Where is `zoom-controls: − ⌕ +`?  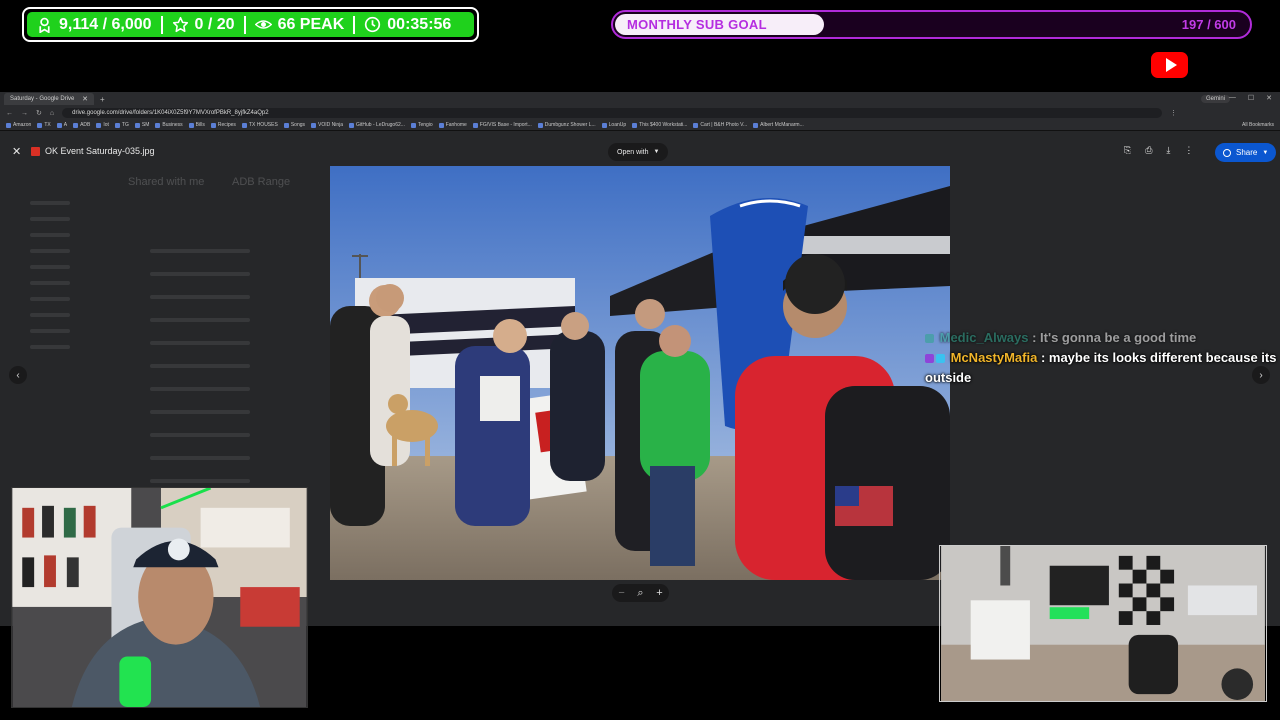
zoom-controls: − ⌕ + is located at coordinates (640, 593).